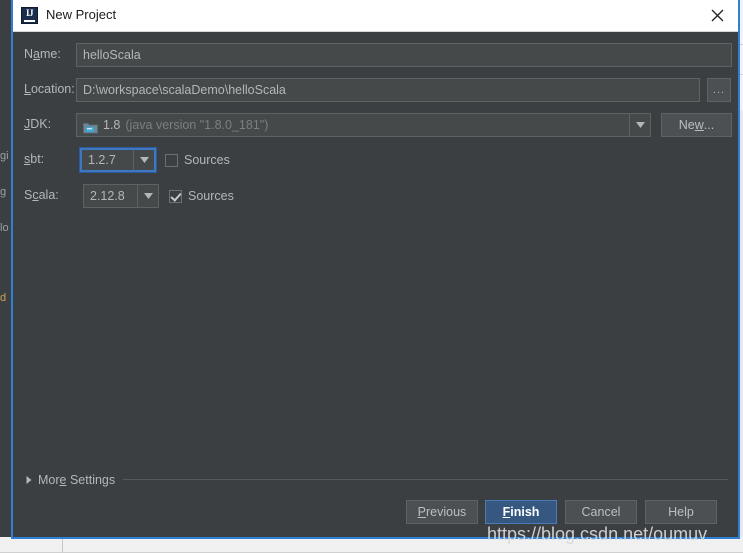 This screenshot has height=553, width=743. What do you see at coordinates (353, 125) in the screenshot?
I see `jdk-combobox-value: 1.8 (java version "1.8.0_181")` at bounding box center [353, 125].